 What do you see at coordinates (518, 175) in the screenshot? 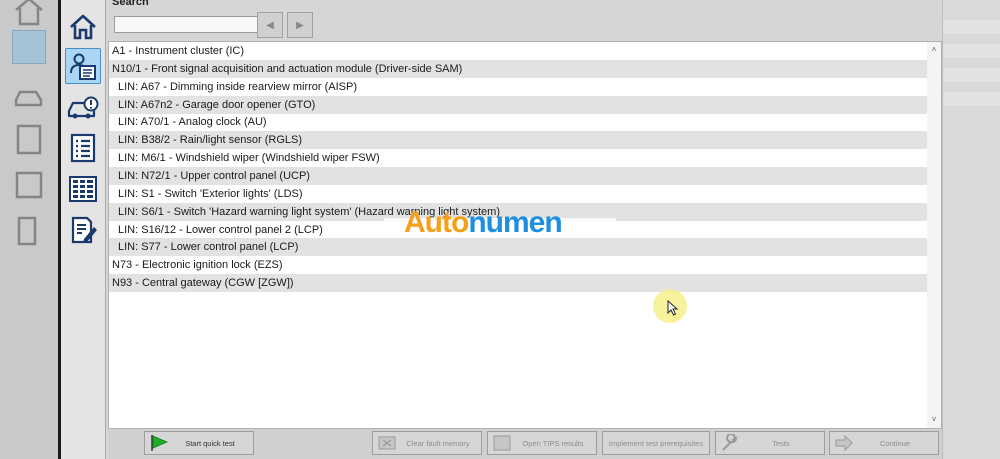
I see `list-item: LIN: N72/1 - Upper control panel (UCP)` at bounding box center [518, 175].